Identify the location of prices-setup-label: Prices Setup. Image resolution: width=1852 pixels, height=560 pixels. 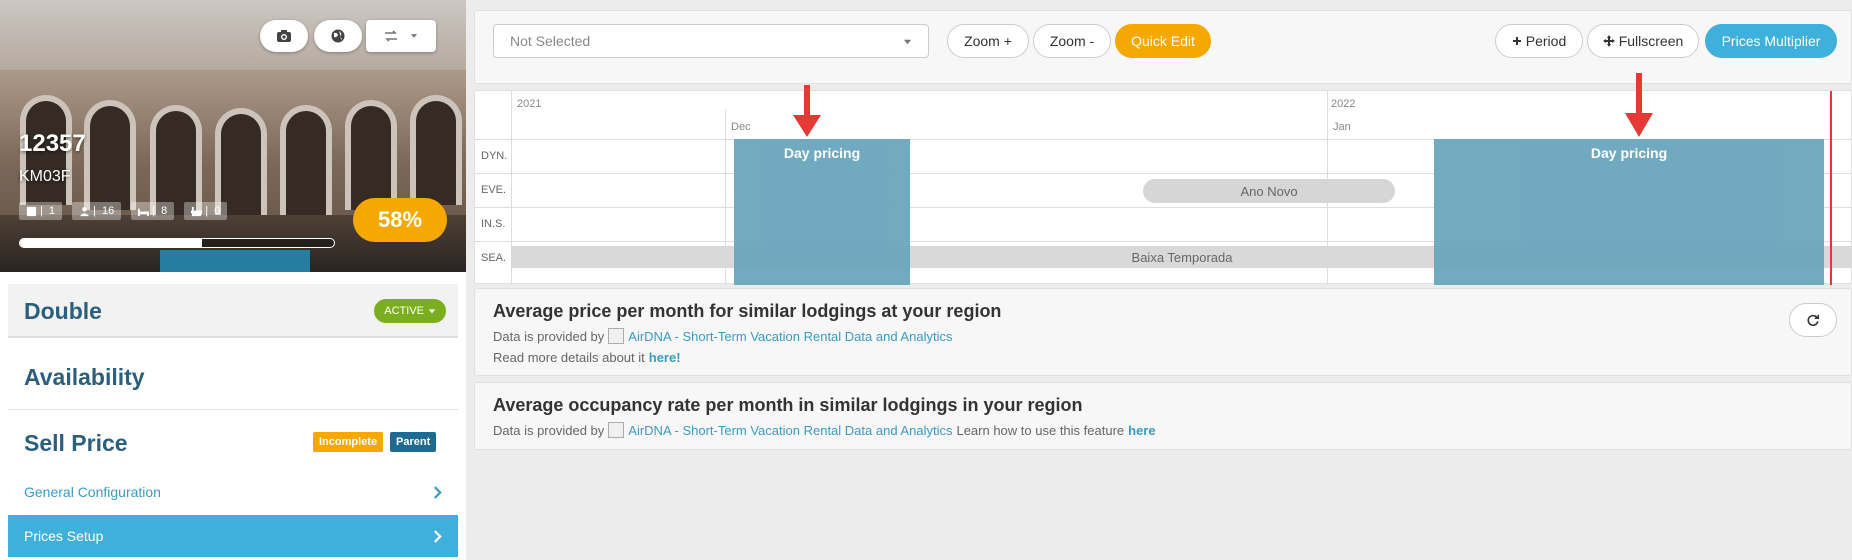
(64, 536).